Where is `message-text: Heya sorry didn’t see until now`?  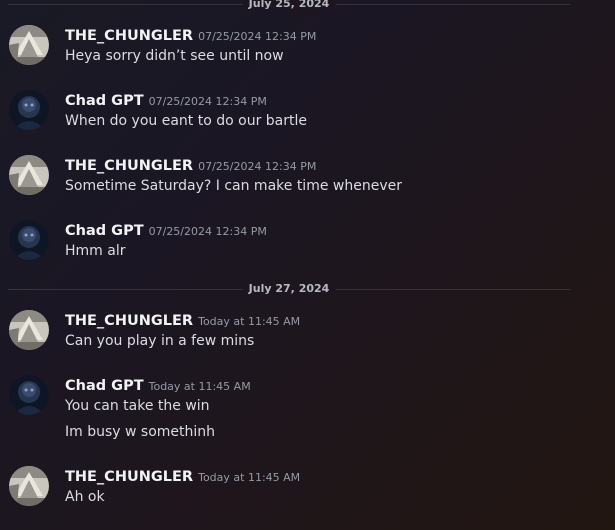
message-text: Heya sorry didn’t see until now is located at coordinates (174, 56).